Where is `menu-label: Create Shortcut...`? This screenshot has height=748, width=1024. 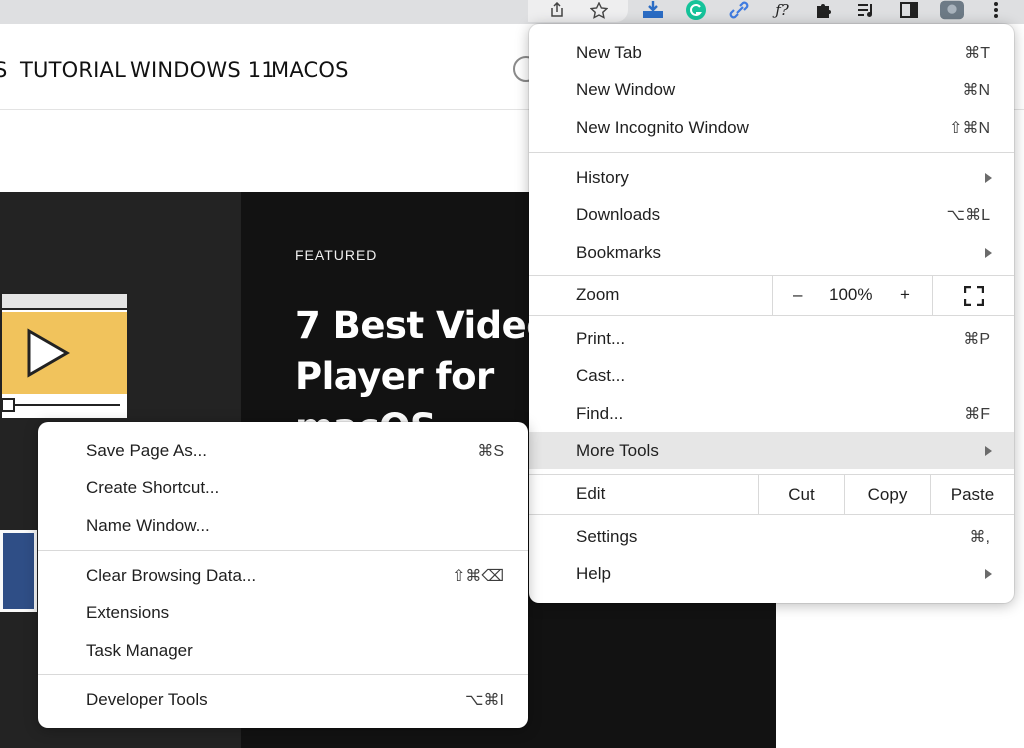 menu-label: Create Shortcut... is located at coordinates (153, 487).